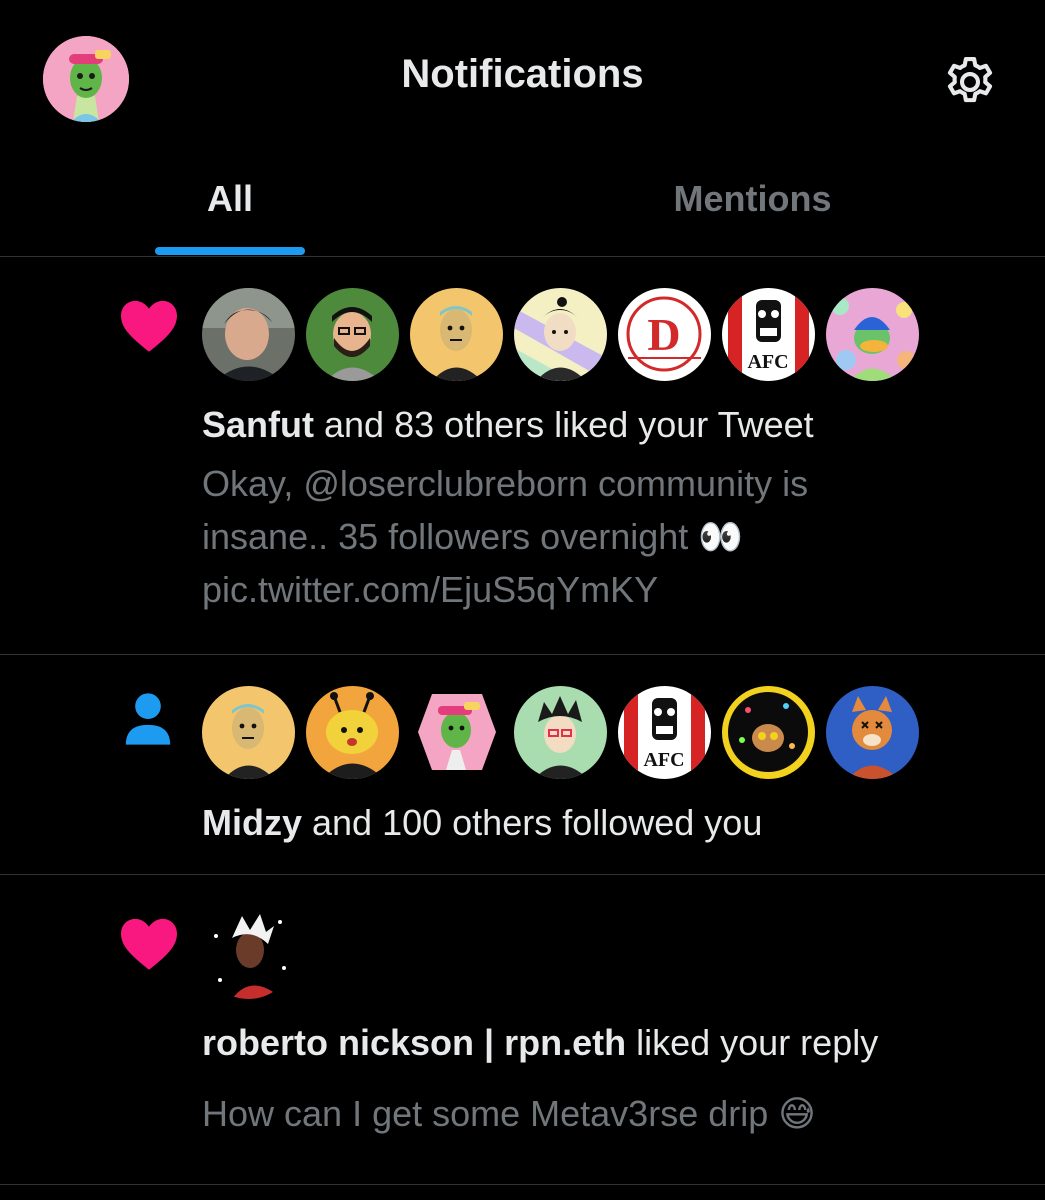 This screenshot has width=1045, height=1200. Describe the element at coordinates (252, 822) in the screenshot. I see `actor-name: Midzy` at that location.